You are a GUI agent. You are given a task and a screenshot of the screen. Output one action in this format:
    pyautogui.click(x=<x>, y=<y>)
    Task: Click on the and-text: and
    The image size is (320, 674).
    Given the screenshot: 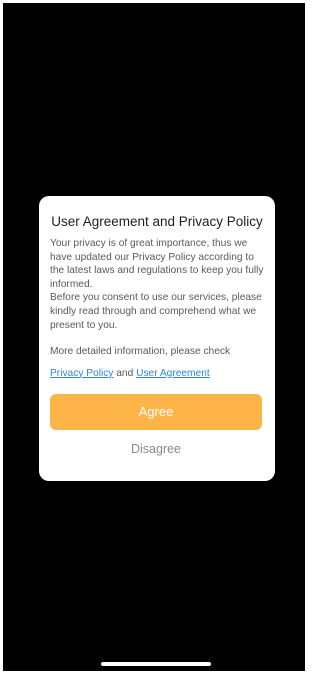 What is the action you would take?
    pyautogui.click(x=125, y=373)
    